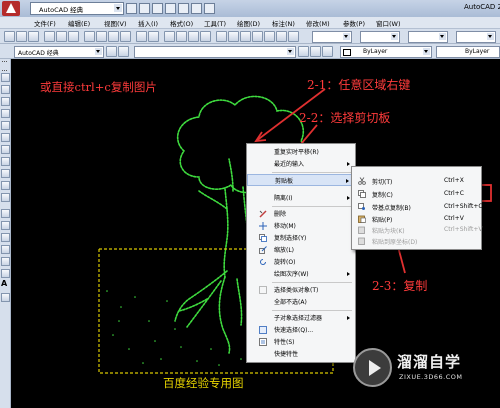 The height and width of the screenshot is (408, 500). Describe the element at coordinates (115, 23) in the screenshot. I see `menu-view: 视图(V)` at that location.